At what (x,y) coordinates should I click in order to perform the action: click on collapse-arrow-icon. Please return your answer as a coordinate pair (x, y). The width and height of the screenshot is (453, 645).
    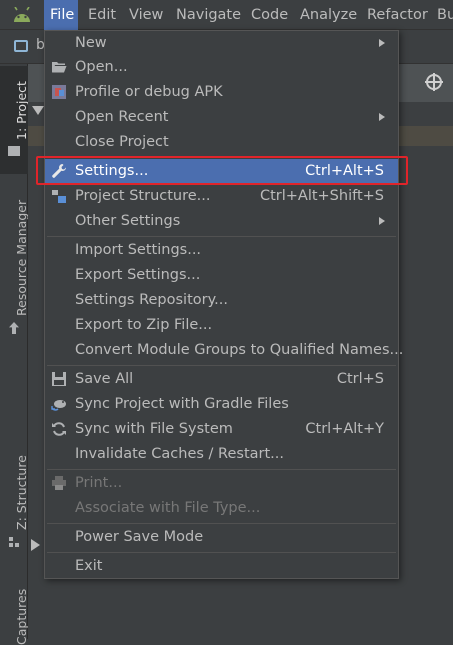
    Looking at the image, I should click on (35, 545).